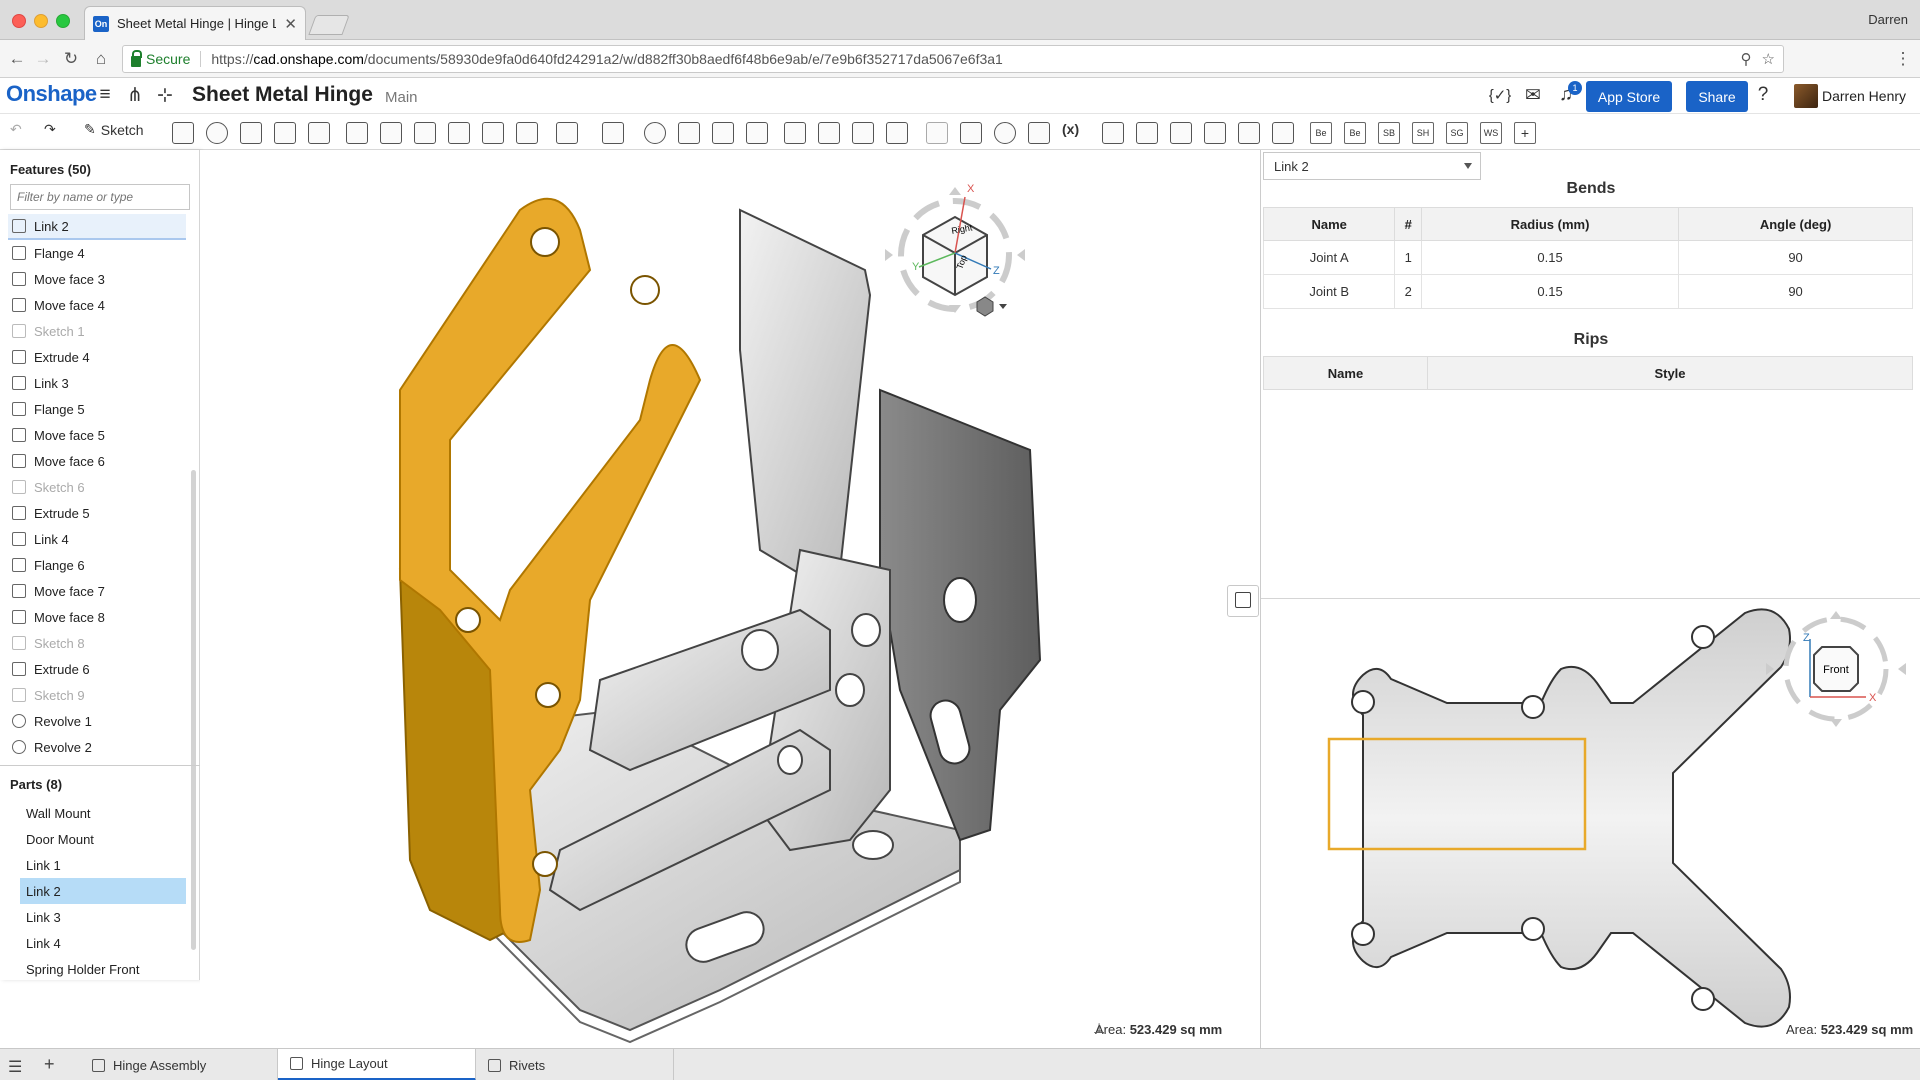 This screenshot has width=1920, height=1080. Describe the element at coordinates (97, 513) in the screenshot. I see `feature-item: Extrude 5` at that location.